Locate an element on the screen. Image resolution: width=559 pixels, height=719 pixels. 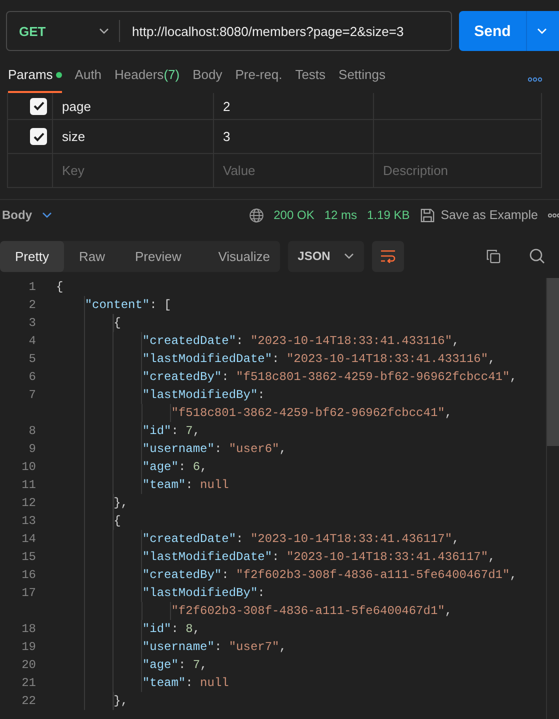
line-number: 11 is located at coordinates (28, 485).